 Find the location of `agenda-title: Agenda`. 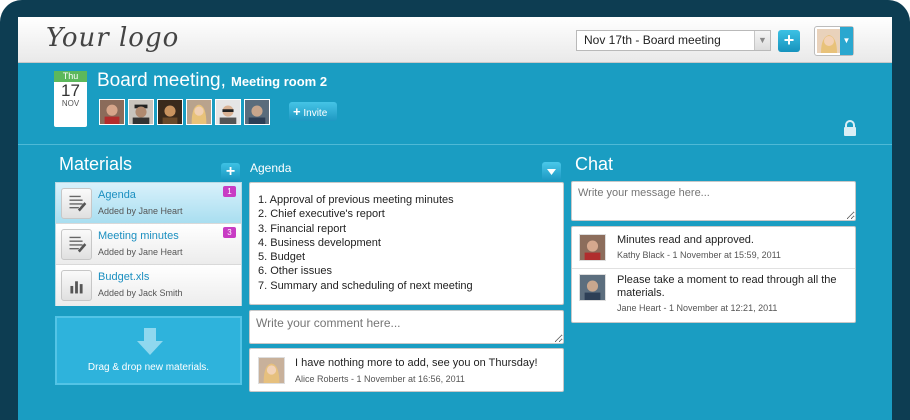

agenda-title: Agenda is located at coordinates (271, 168).